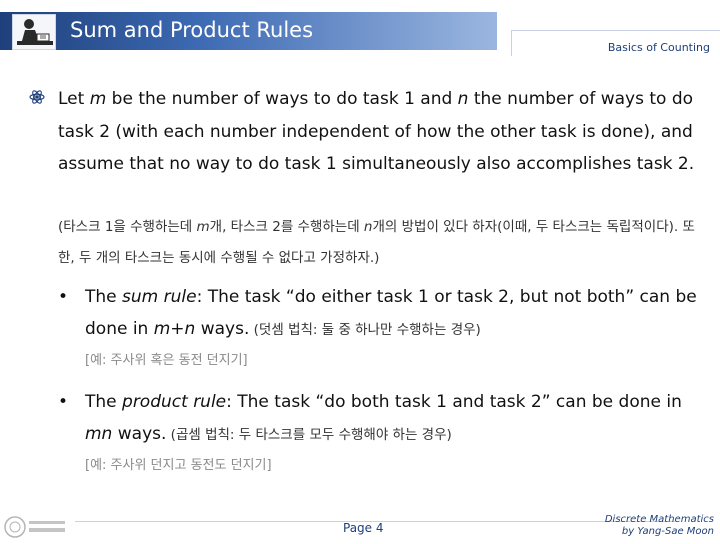 The image size is (720, 544). Describe the element at coordinates (166, 360) in the screenshot. I see `sum-rule-example: [예: 주사위 혹은 동전 던지기]` at that location.